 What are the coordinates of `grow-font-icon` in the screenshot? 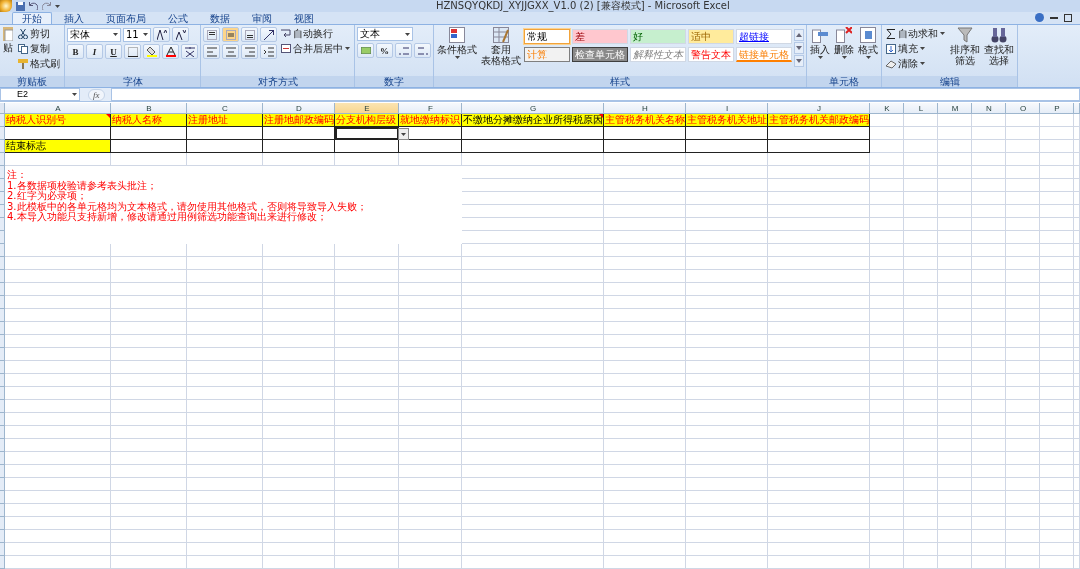 It's located at (161, 34).